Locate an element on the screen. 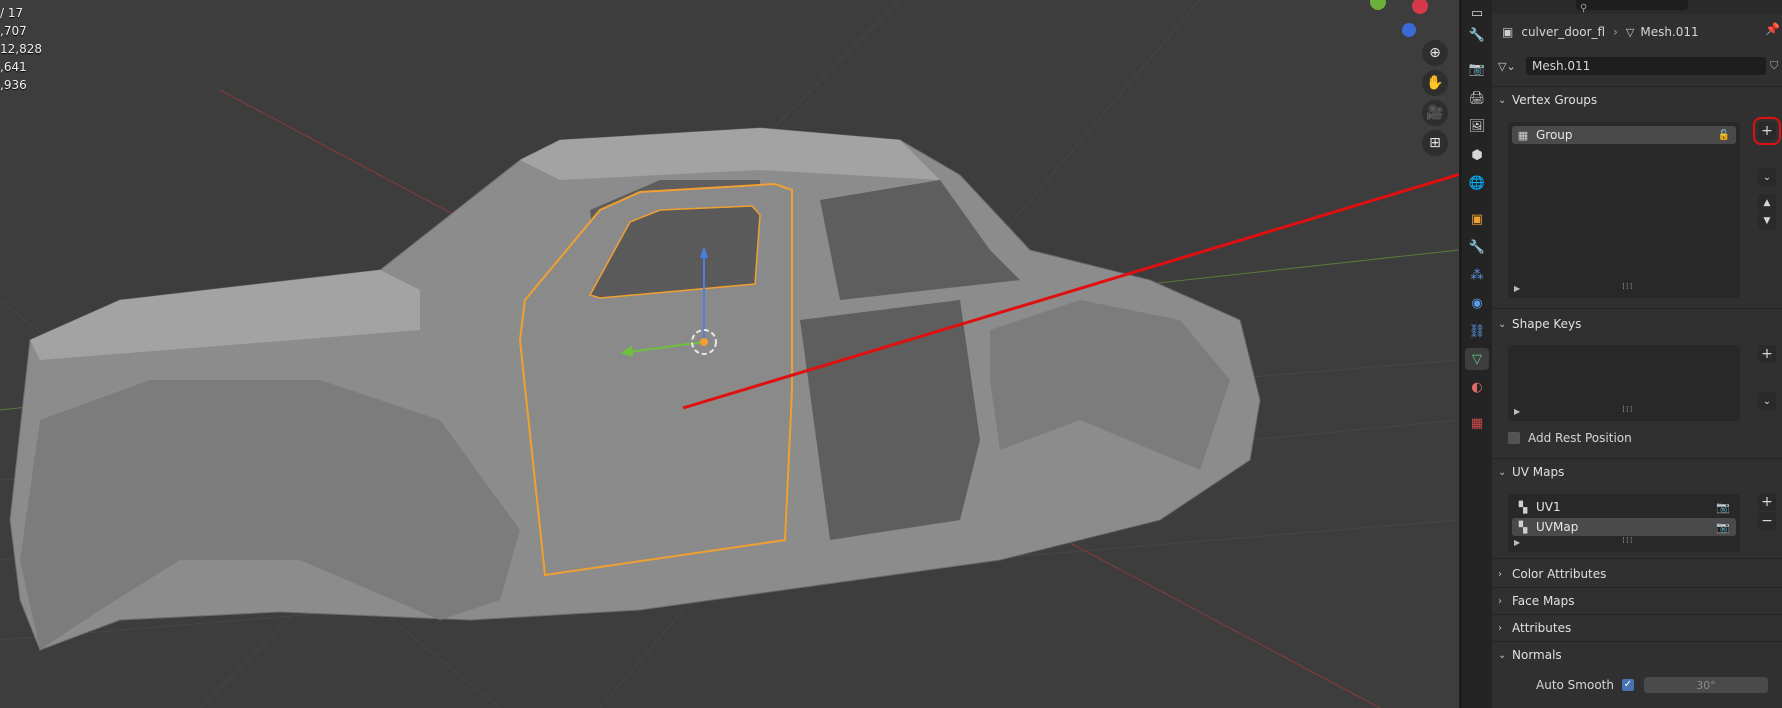  color-attributes-header: › Color Attributes is located at coordinates (1633, 574).